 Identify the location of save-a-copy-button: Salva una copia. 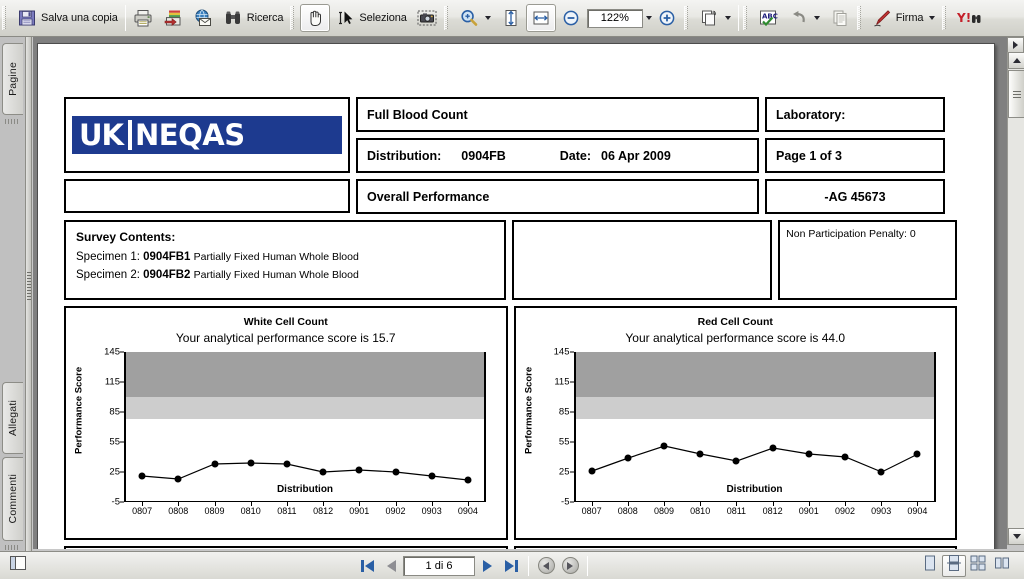
(67, 18).